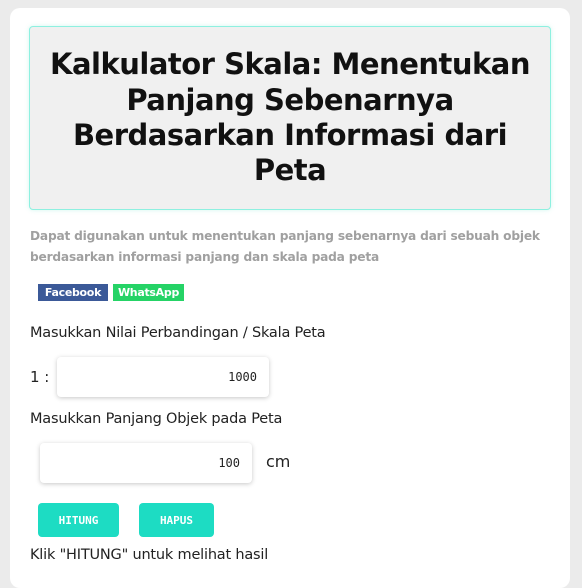 This screenshot has height=588, width=582. Describe the element at coordinates (149, 555) in the screenshot. I see `result-text: Klik "HITUNG" untuk melihat hasil` at that location.